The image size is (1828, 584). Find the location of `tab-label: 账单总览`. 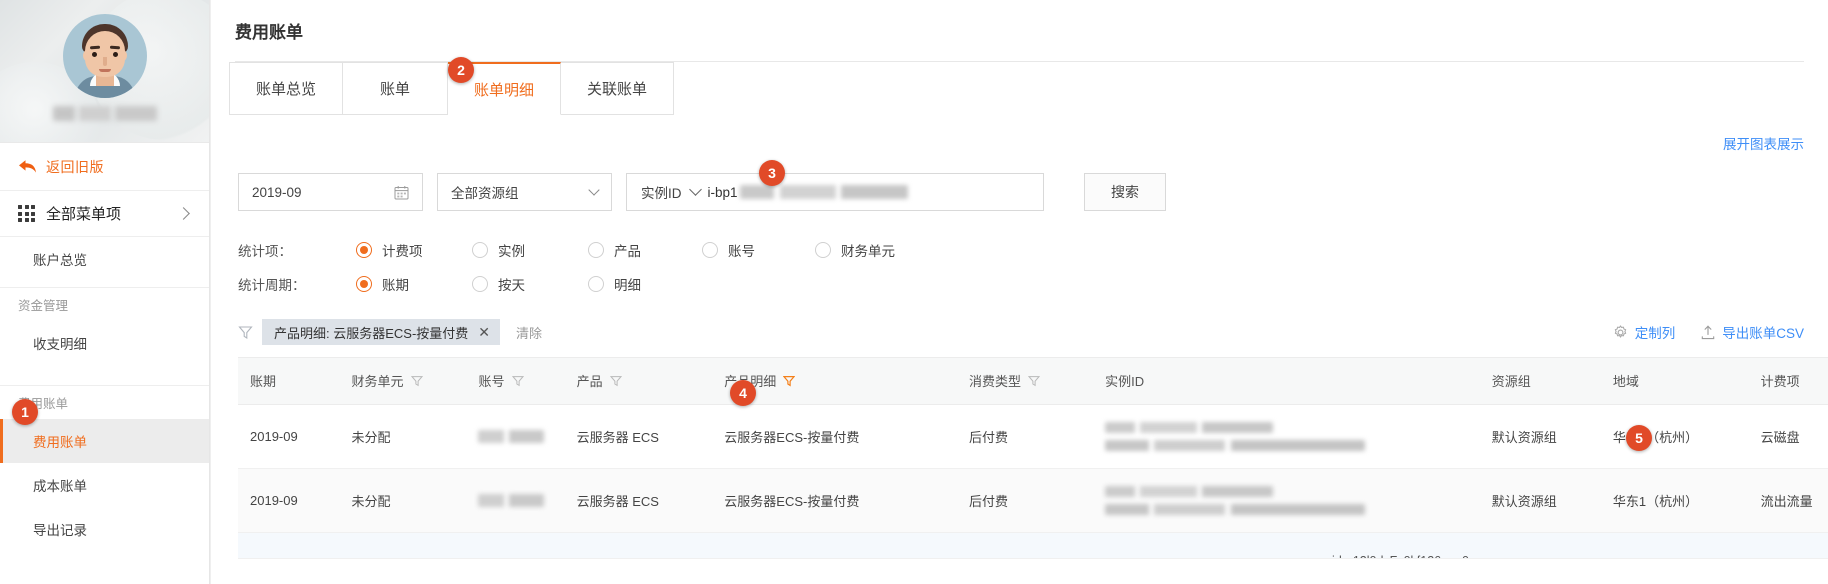

tab-label: 账单总览 is located at coordinates (286, 89).